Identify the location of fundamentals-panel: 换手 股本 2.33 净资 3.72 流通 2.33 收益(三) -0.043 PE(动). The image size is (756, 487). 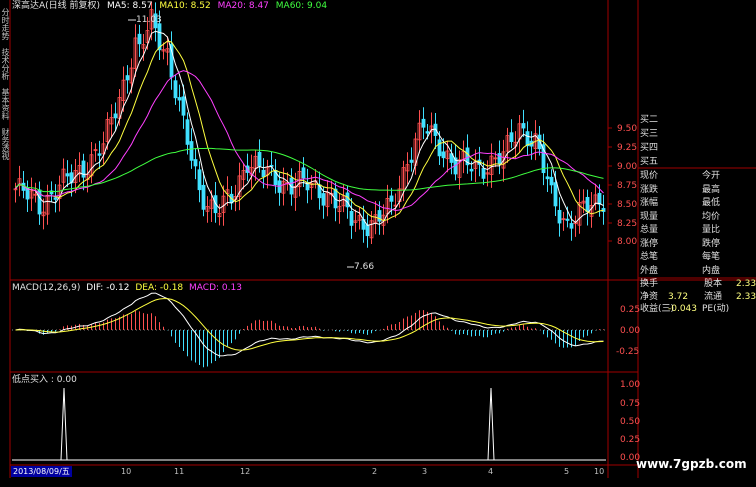
(698, 298).